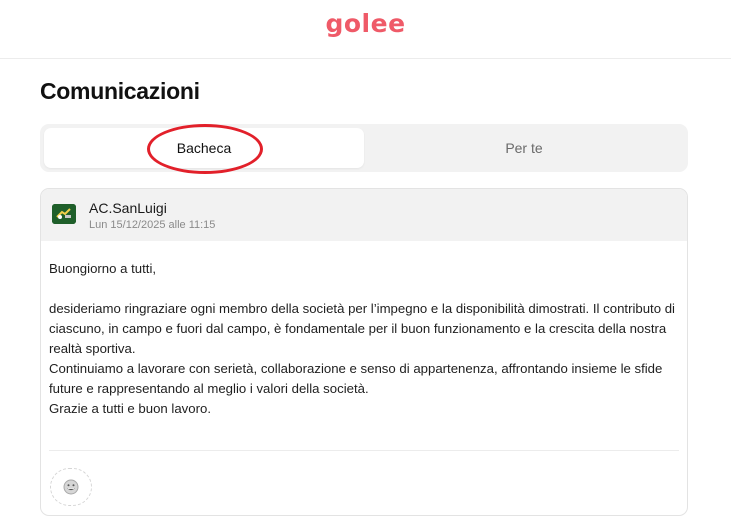  I want to click on add-reaction-button, so click(71, 487).